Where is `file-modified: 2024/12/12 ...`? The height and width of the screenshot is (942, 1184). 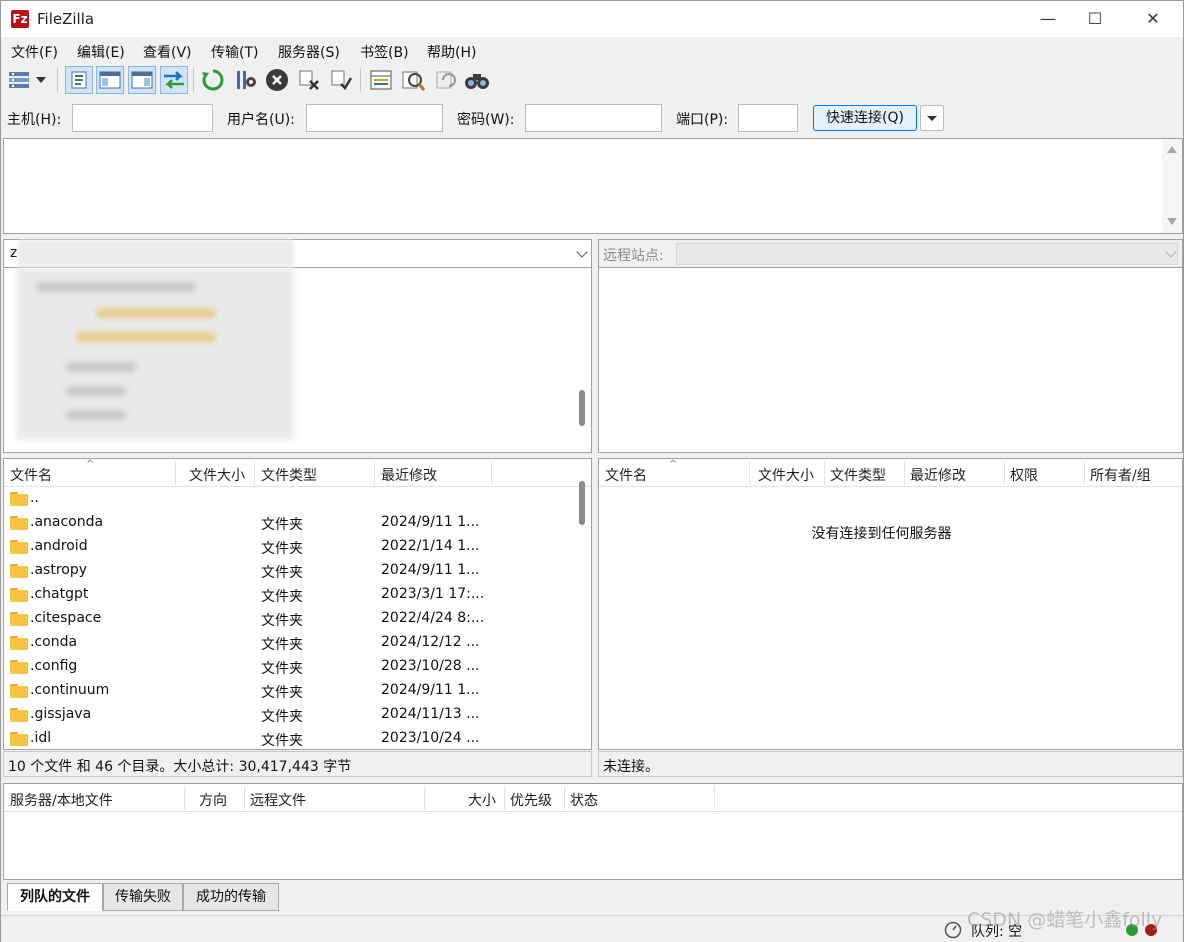 file-modified: 2024/12/12 ... is located at coordinates (430, 642).